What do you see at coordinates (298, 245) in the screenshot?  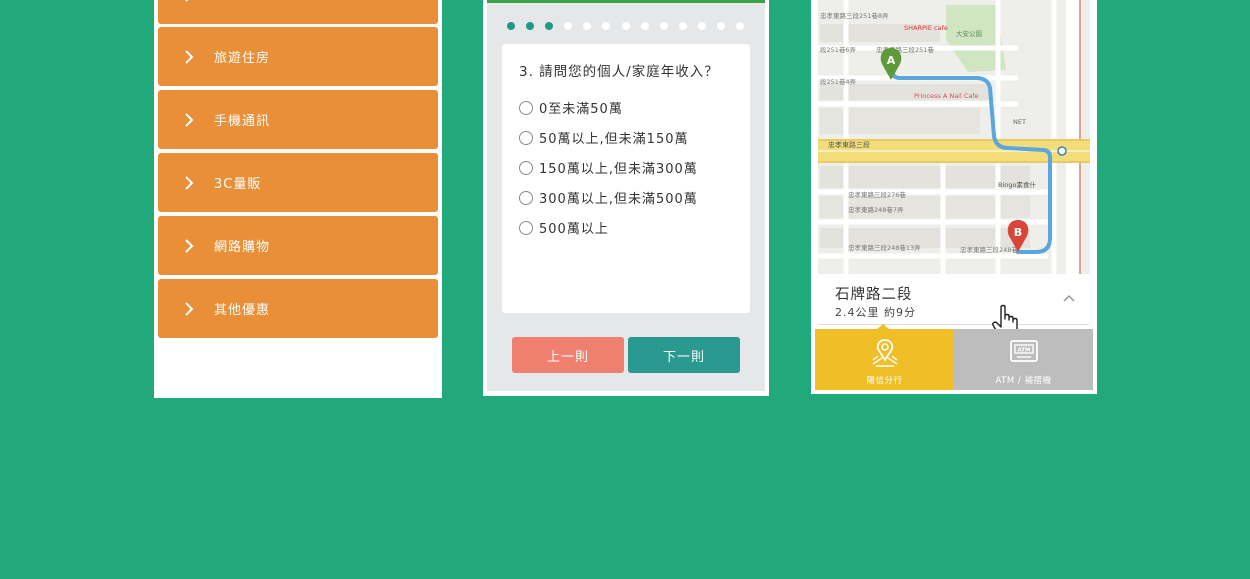 I see `category-item-online-shopping: 網路購物` at bounding box center [298, 245].